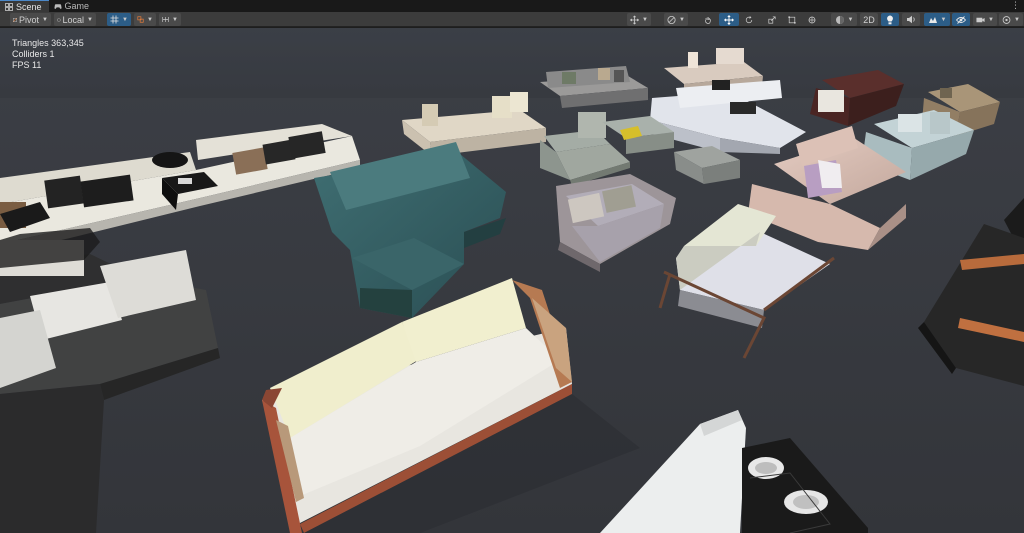 The image size is (1024, 533). What do you see at coordinates (165, 19) in the screenshot?
I see `increment-snap-icon` at bounding box center [165, 19].